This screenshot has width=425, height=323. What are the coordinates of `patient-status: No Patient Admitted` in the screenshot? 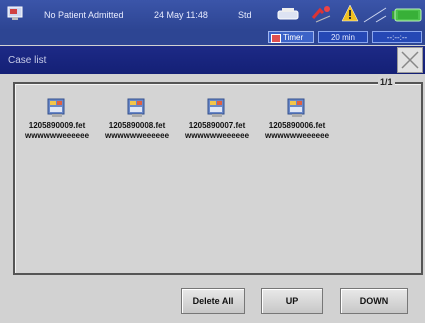 It's located at (84, 15).